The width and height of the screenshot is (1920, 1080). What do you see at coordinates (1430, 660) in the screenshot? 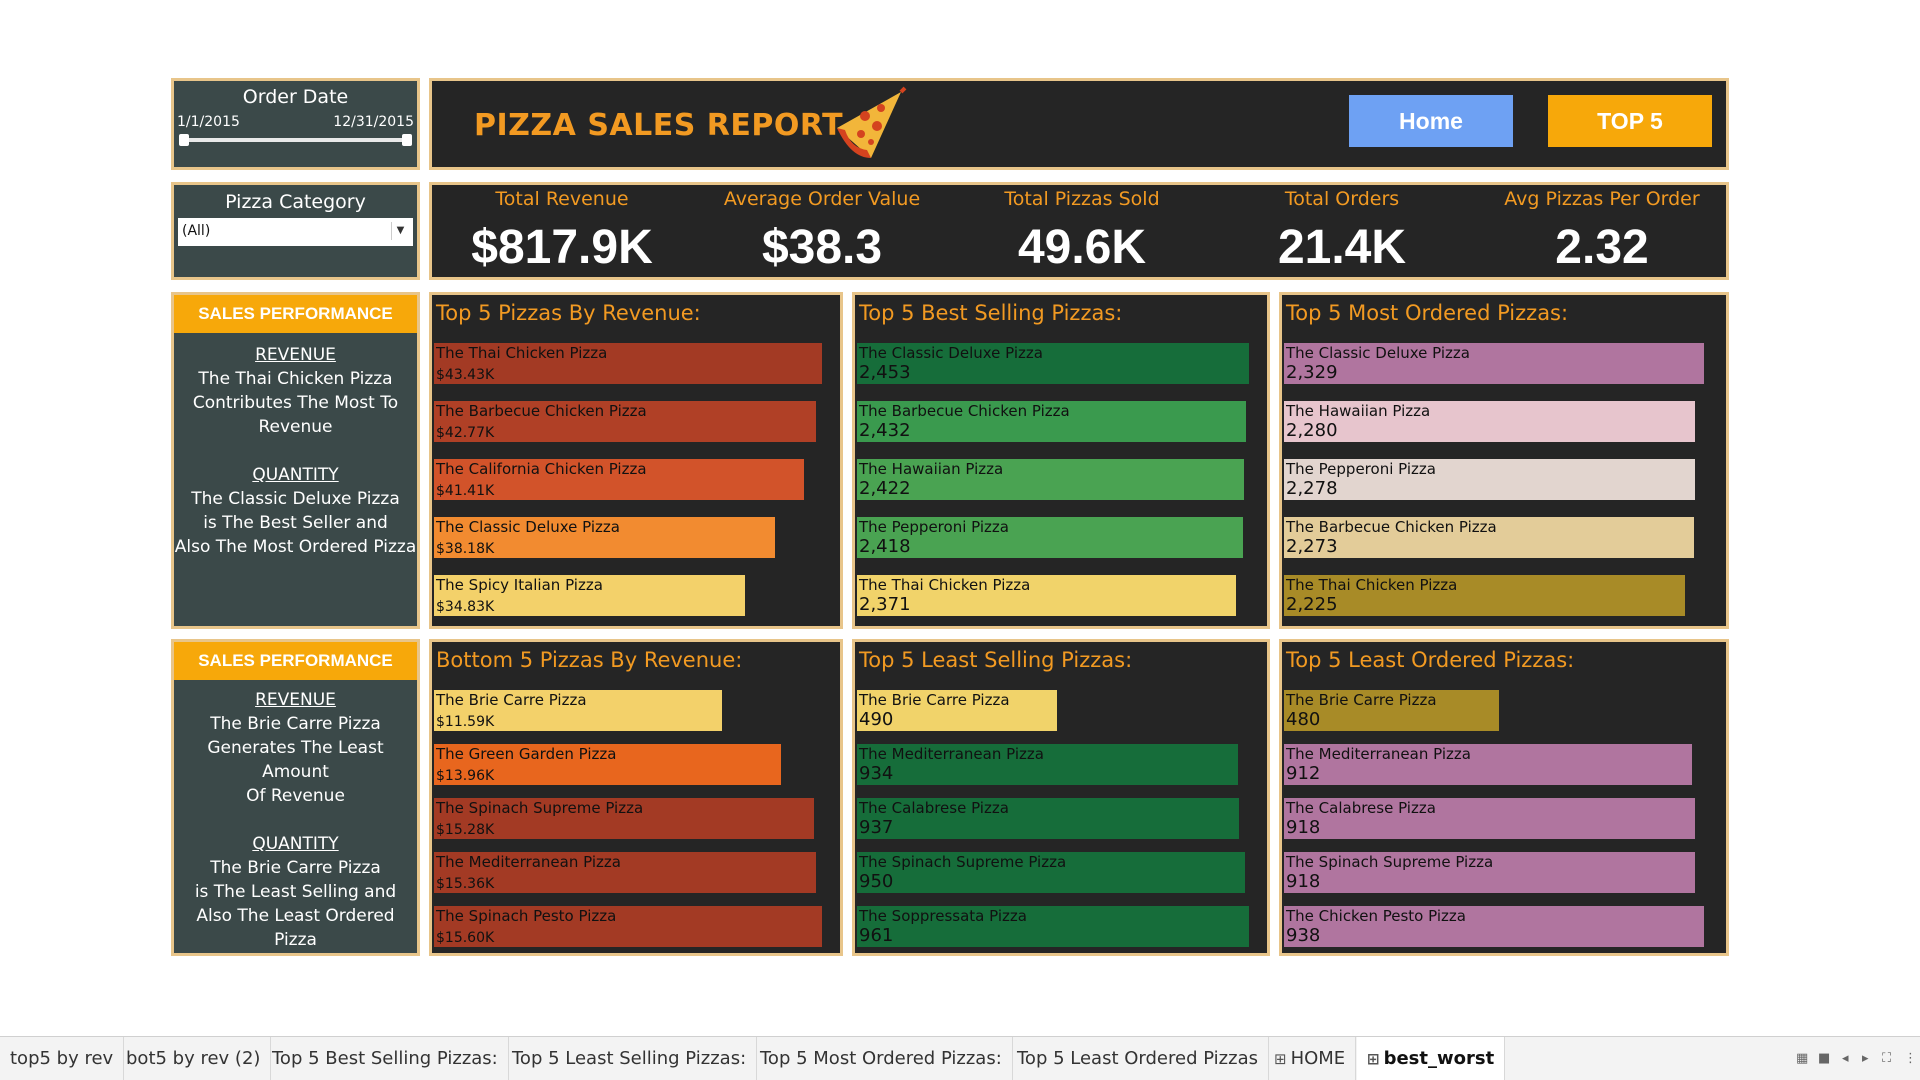
I see `chart-title: Top 5 Least Ordered Pizzas:` at bounding box center [1430, 660].